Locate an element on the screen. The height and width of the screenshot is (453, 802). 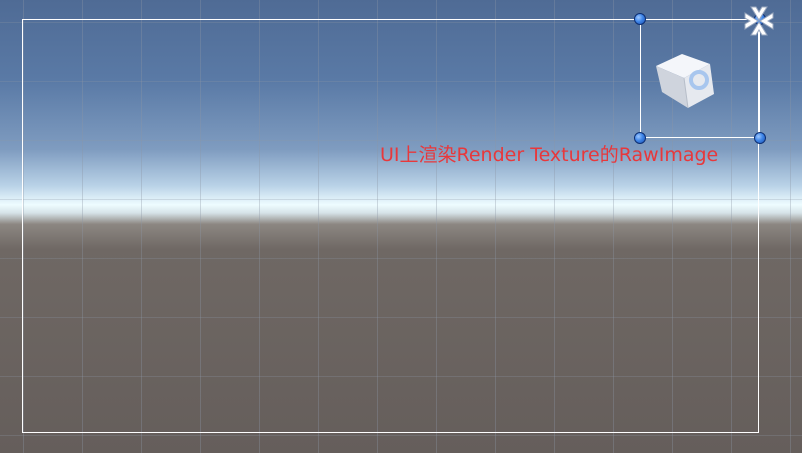
cube-icon is located at coordinates (685, 81).